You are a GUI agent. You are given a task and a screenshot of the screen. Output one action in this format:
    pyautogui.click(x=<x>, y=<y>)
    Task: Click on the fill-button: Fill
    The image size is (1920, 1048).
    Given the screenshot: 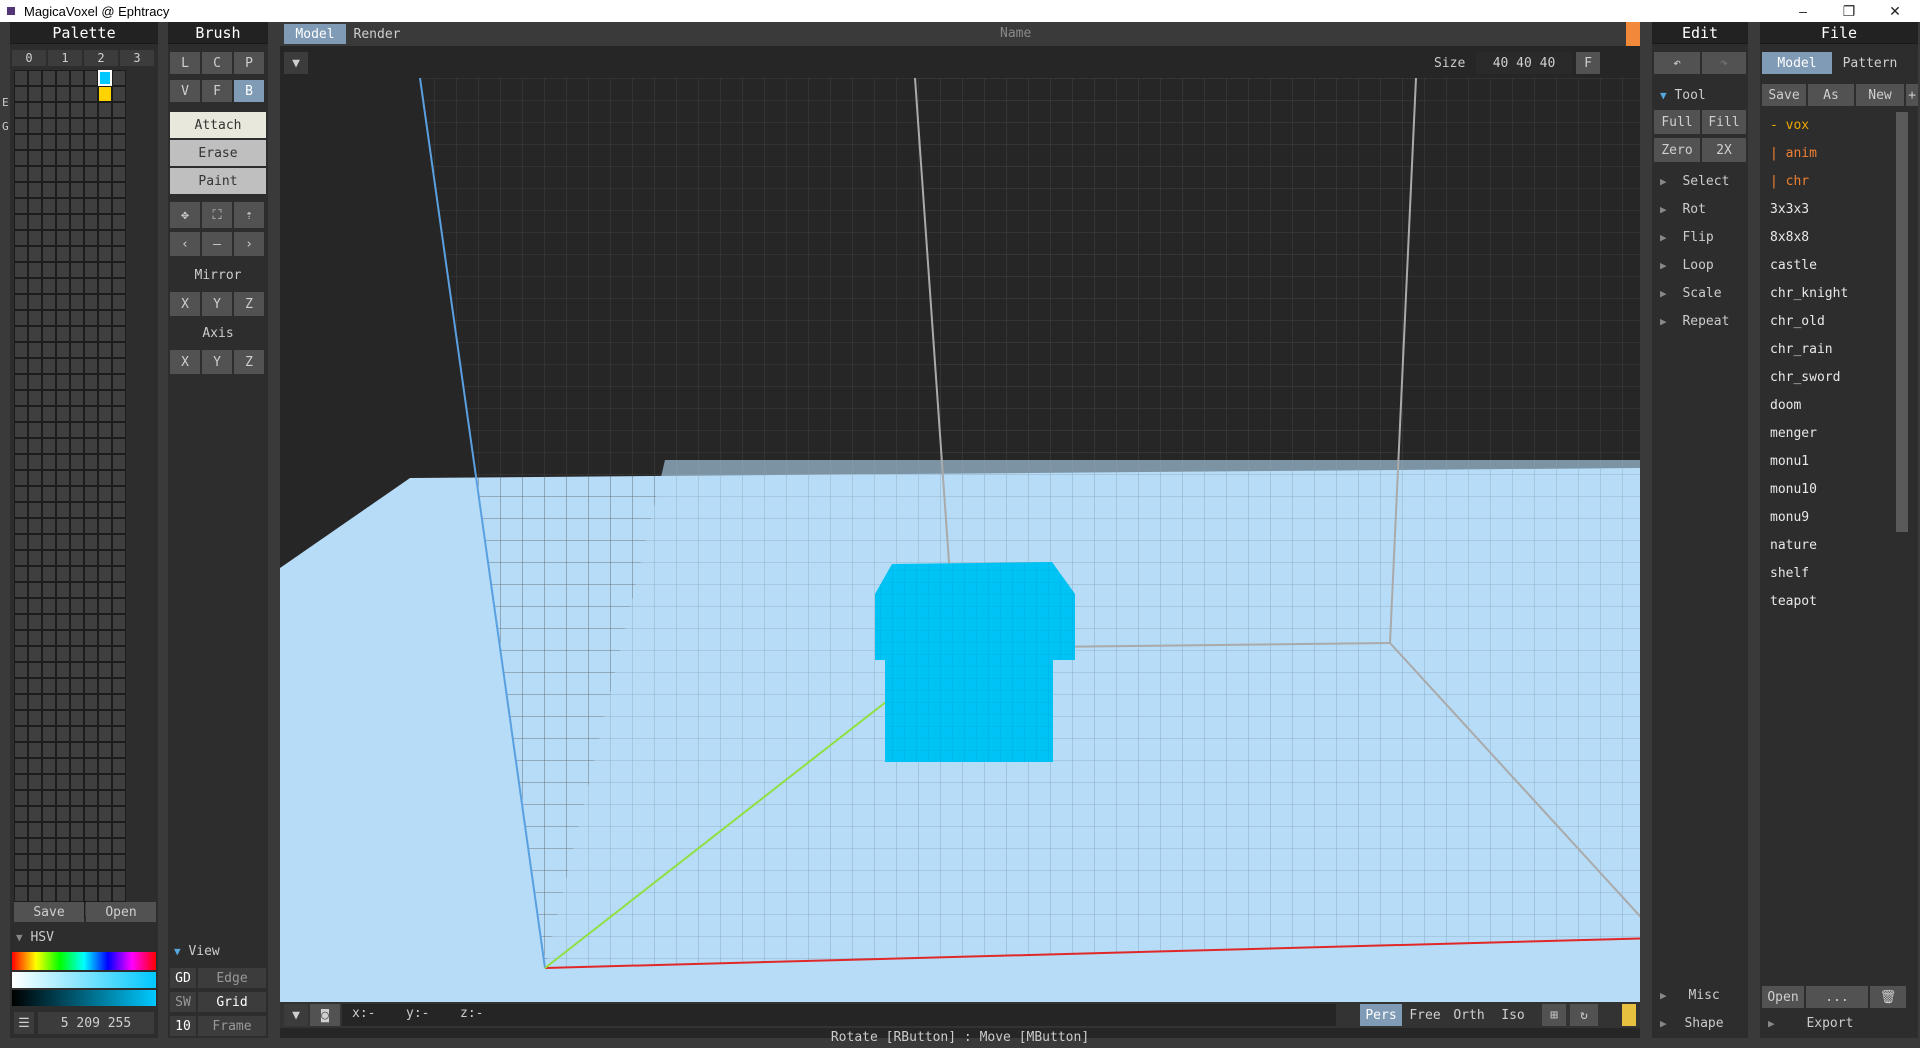 What is the action you would take?
    pyautogui.click(x=1724, y=122)
    